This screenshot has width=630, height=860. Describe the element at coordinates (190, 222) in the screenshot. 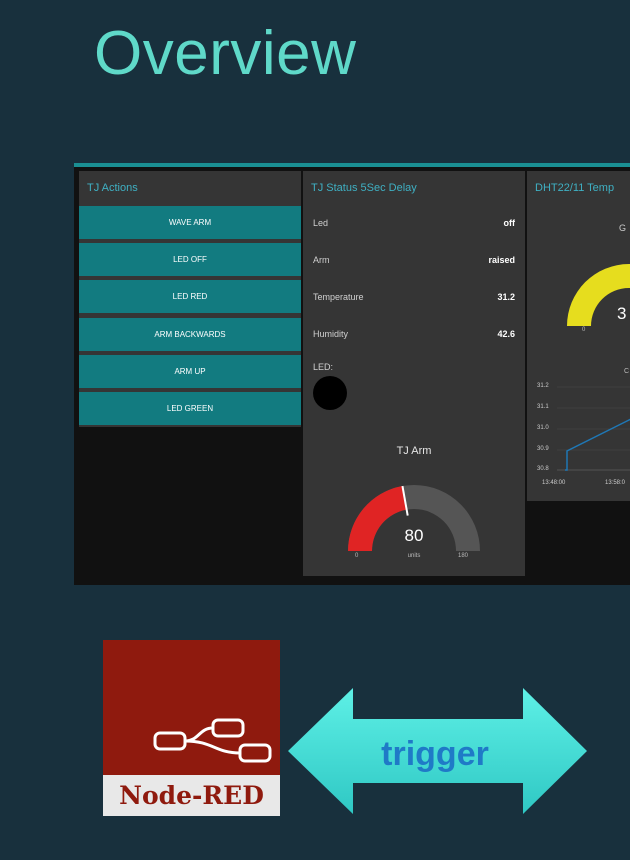

I see `wave-arm-button: WAVE ARM` at that location.